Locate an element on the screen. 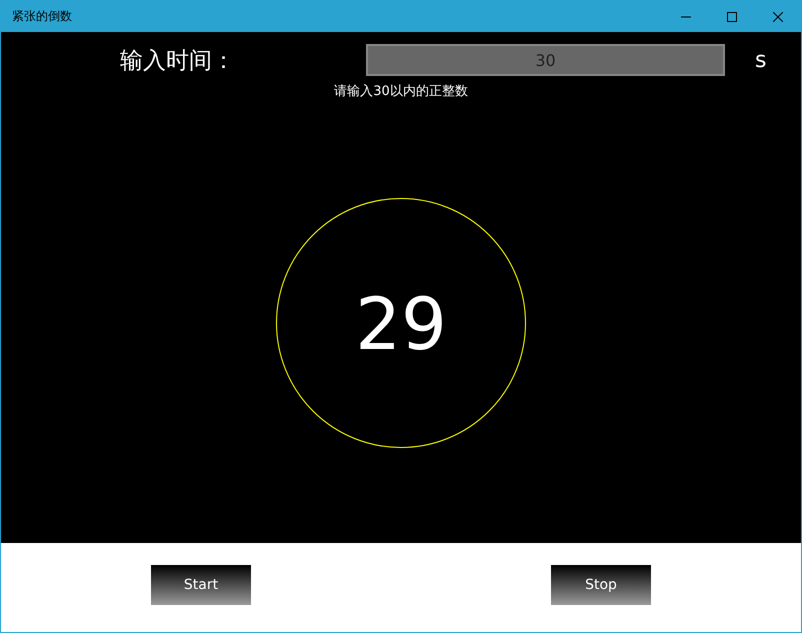  hint-text: 请输入30以内的正整数 is located at coordinates (401, 91).